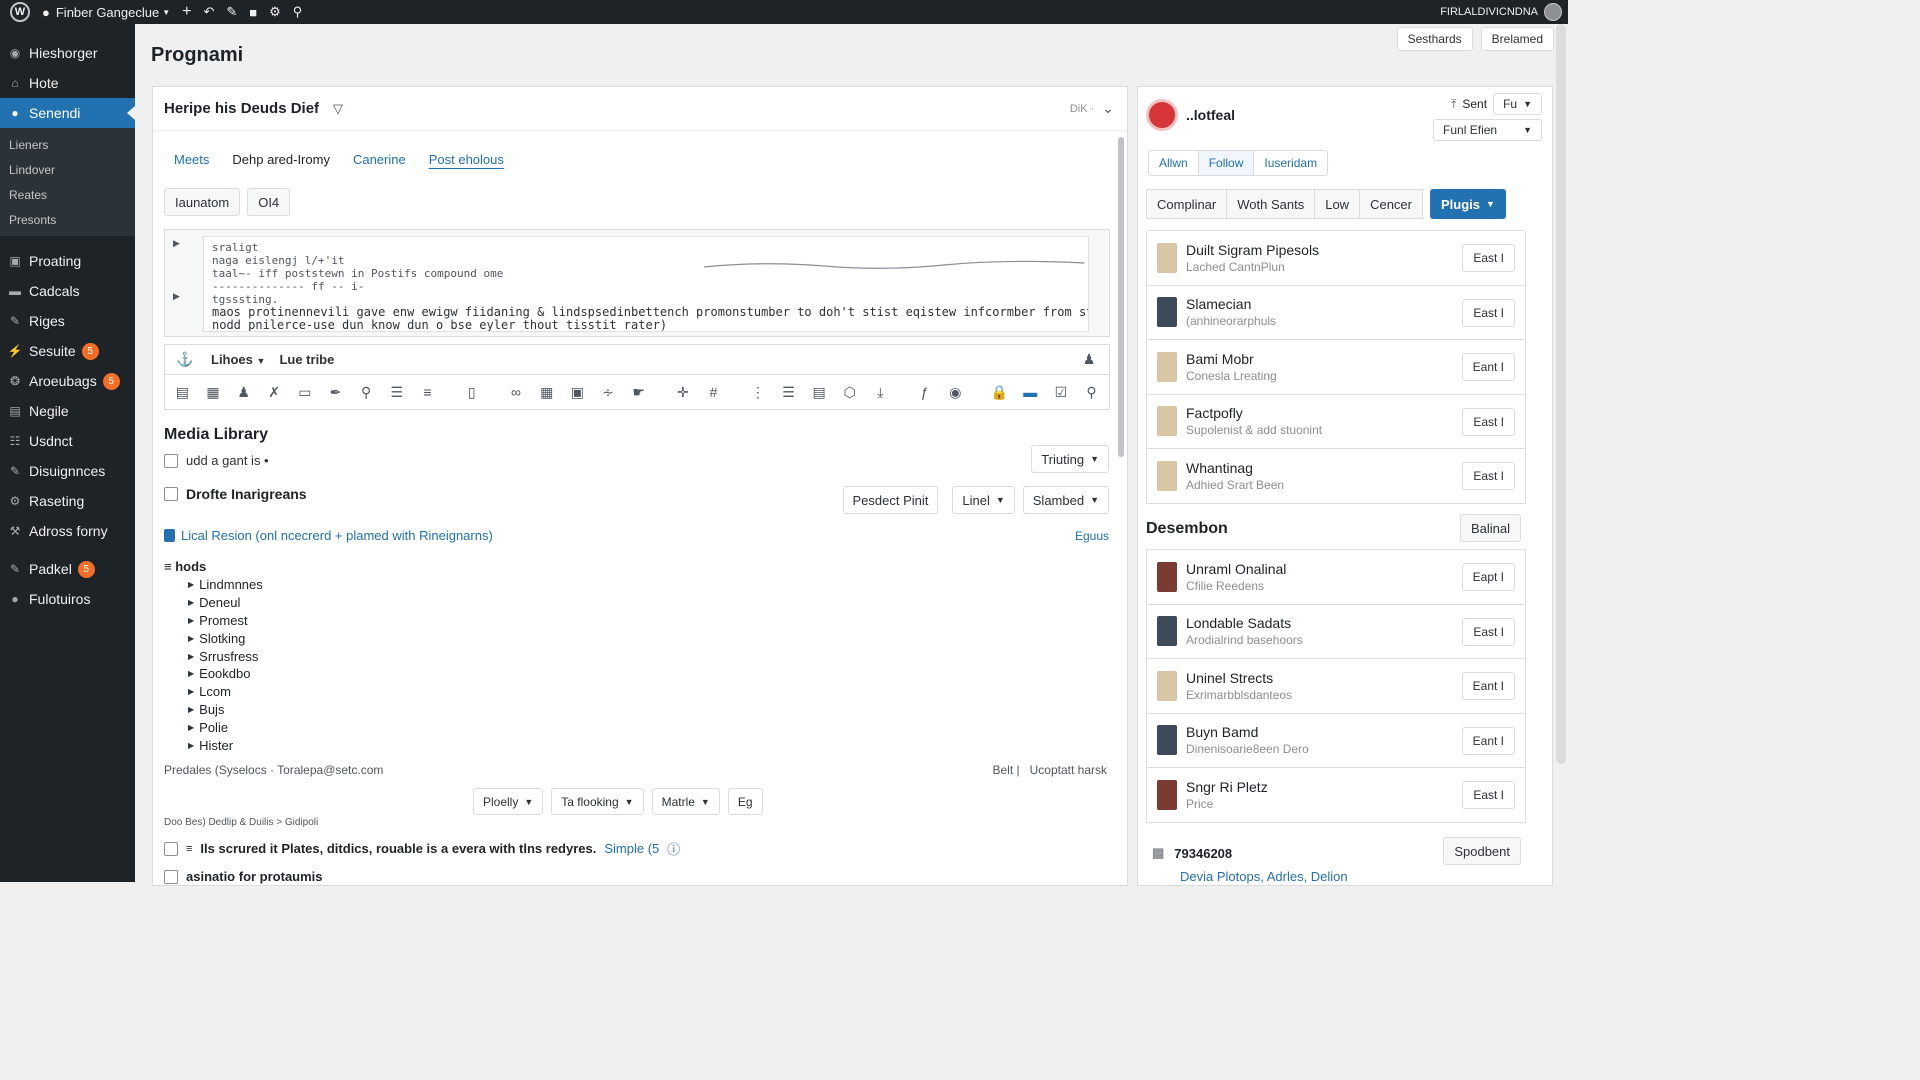 The height and width of the screenshot is (1080, 1920). Describe the element at coordinates (890, 500) in the screenshot. I see `pesdect-pinit-button: Pesdect Pinit` at that location.